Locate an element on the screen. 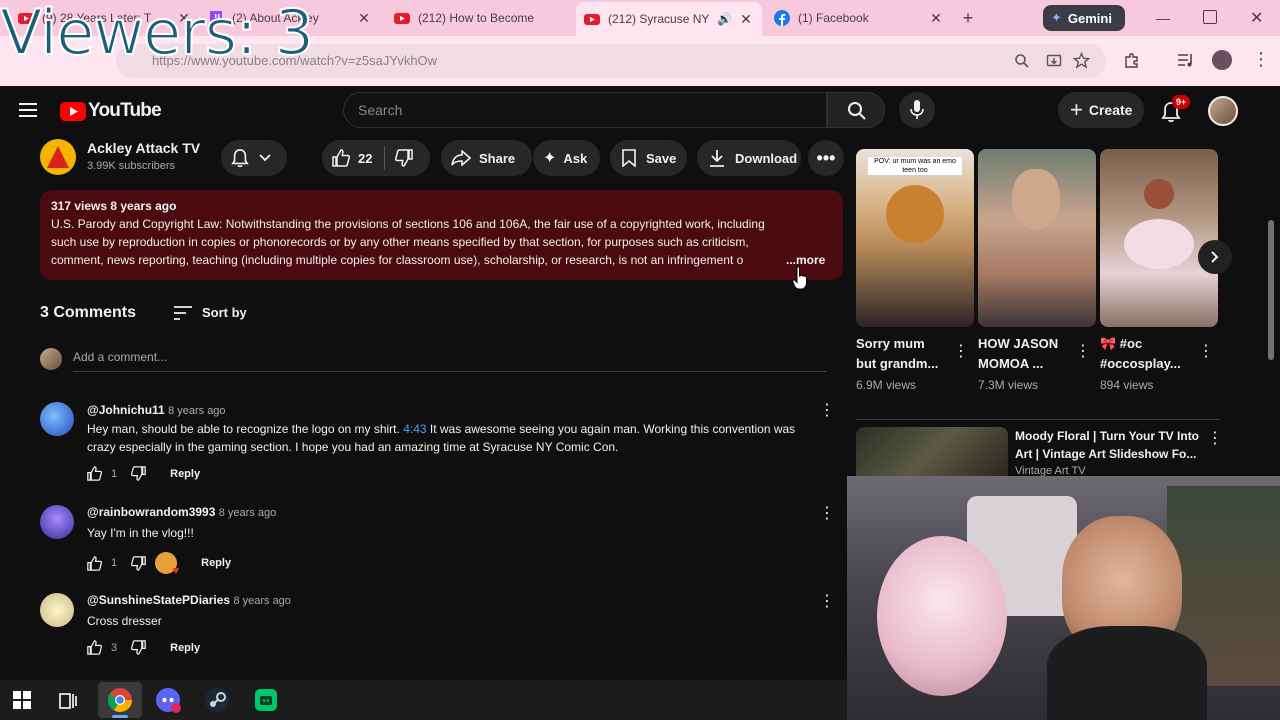 The image size is (1280, 720). restore-window-icon is located at coordinates (1210, 17).